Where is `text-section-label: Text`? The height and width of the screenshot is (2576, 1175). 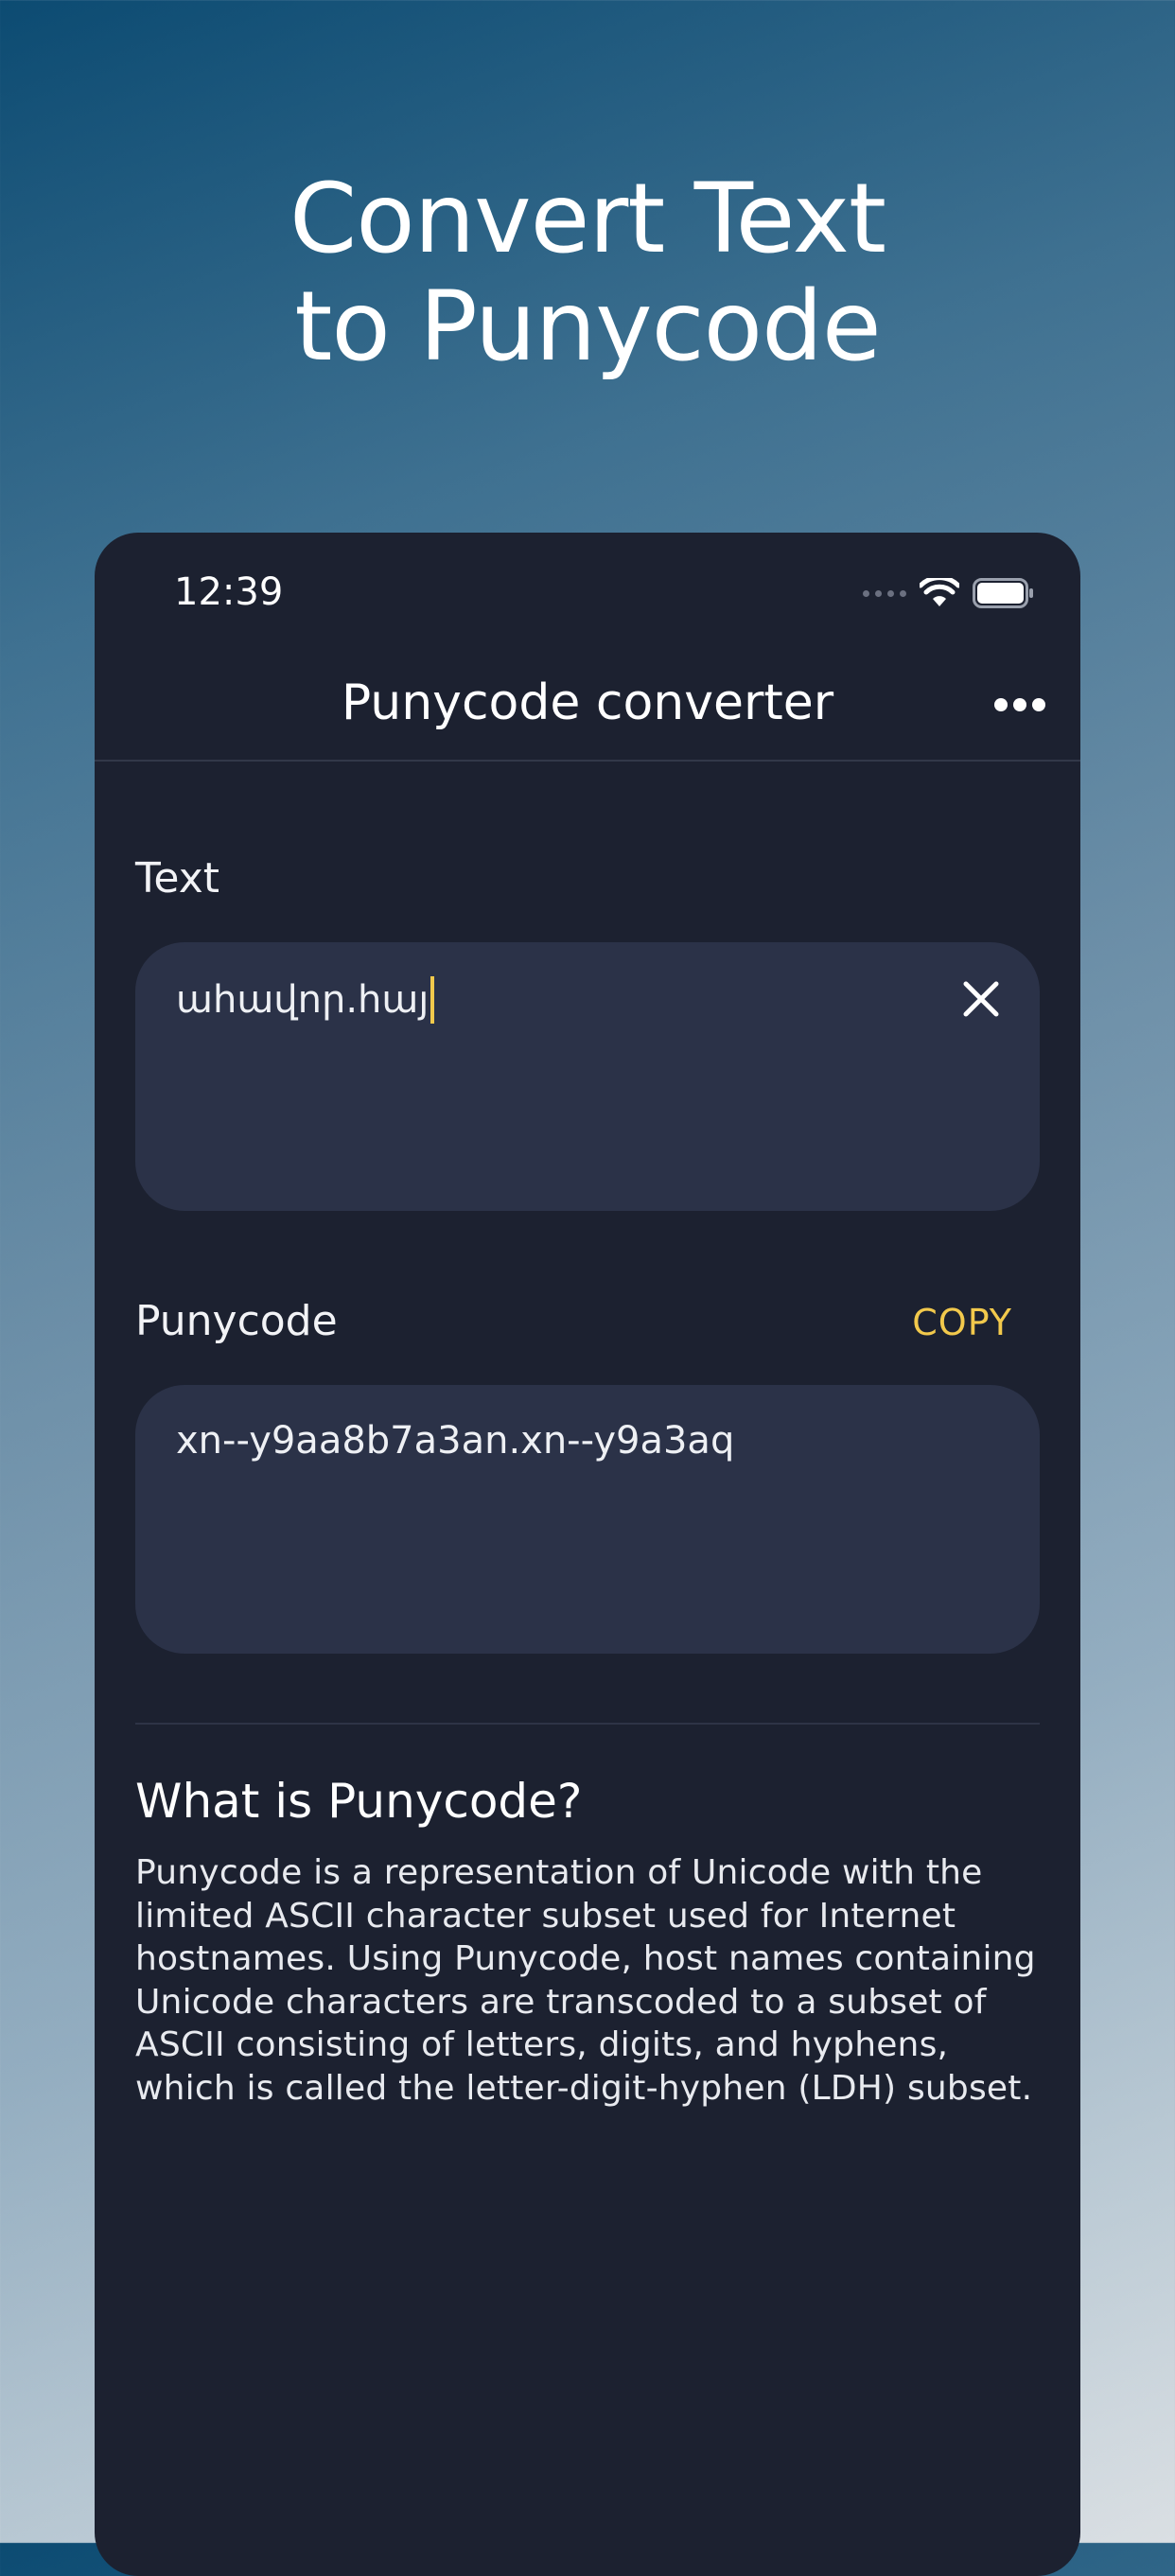 text-section-label: Text is located at coordinates (177, 878).